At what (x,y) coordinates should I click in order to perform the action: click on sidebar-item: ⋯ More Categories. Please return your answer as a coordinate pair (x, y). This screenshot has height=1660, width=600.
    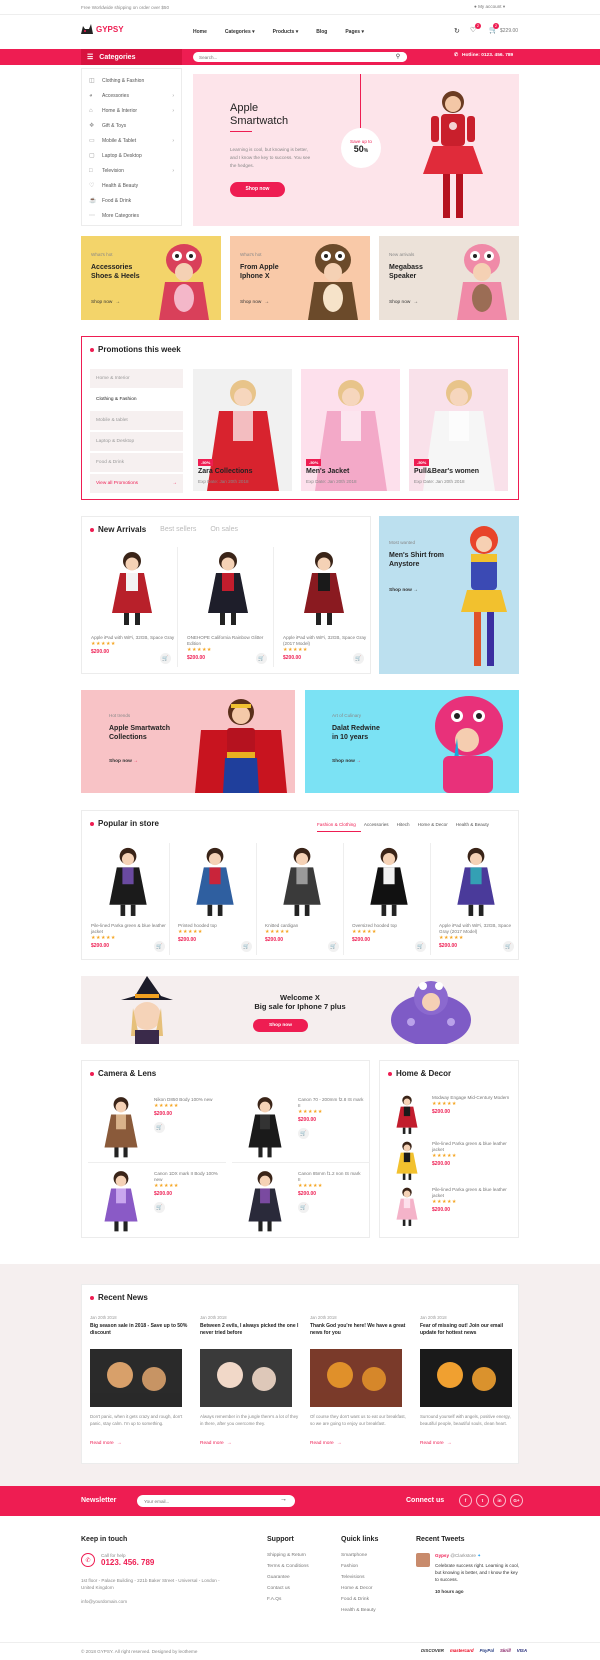
    Looking at the image, I should click on (131, 215).